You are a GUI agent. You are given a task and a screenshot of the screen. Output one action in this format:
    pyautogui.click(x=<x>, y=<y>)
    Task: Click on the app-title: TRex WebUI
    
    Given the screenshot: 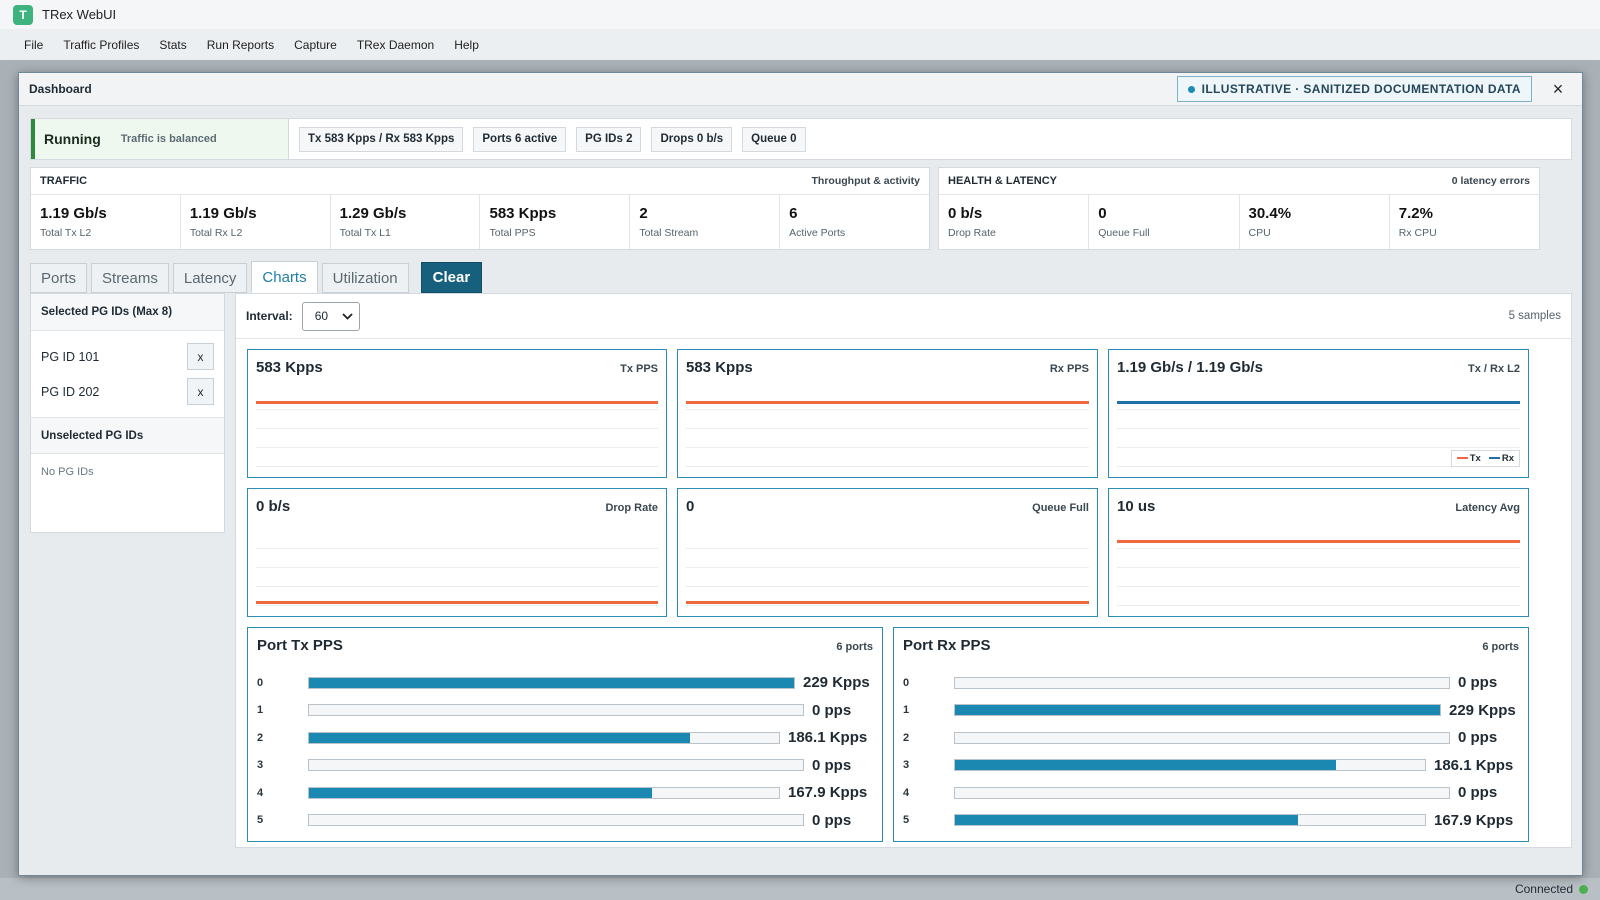 What is the action you would take?
    pyautogui.click(x=79, y=14)
    